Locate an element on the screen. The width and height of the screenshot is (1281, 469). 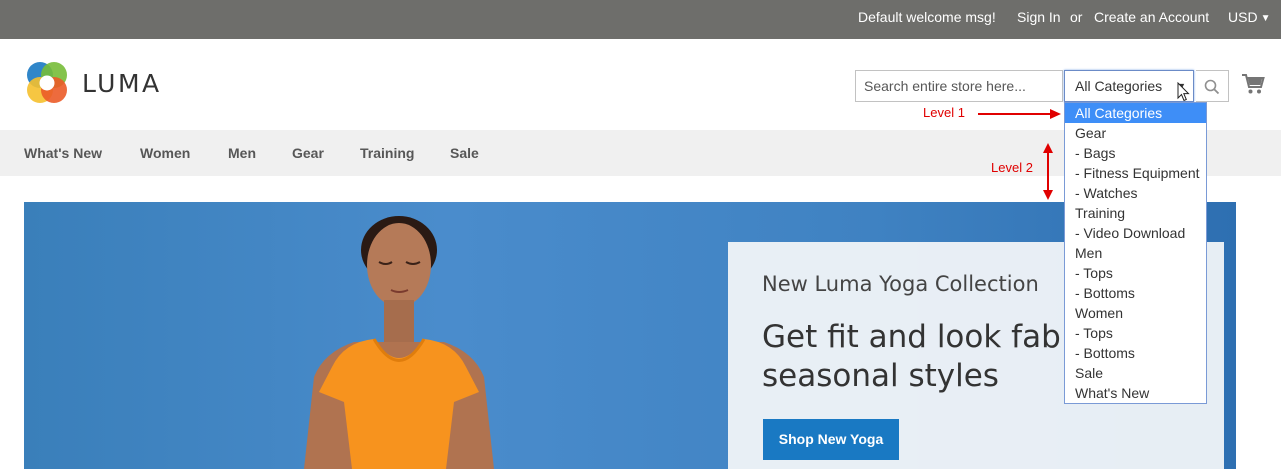
luma-logo-icon is located at coordinates (47, 82).